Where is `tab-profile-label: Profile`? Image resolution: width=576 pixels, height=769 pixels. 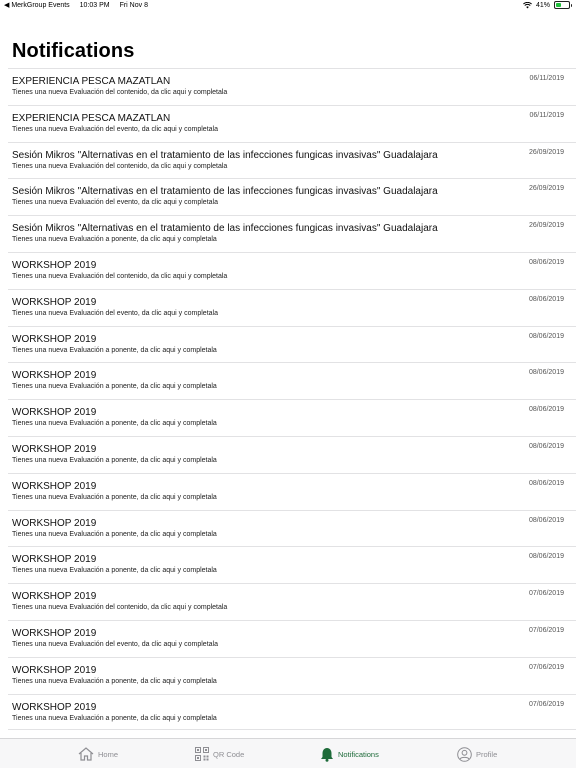 tab-profile-label: Profile is located at coordinates (487, 754).